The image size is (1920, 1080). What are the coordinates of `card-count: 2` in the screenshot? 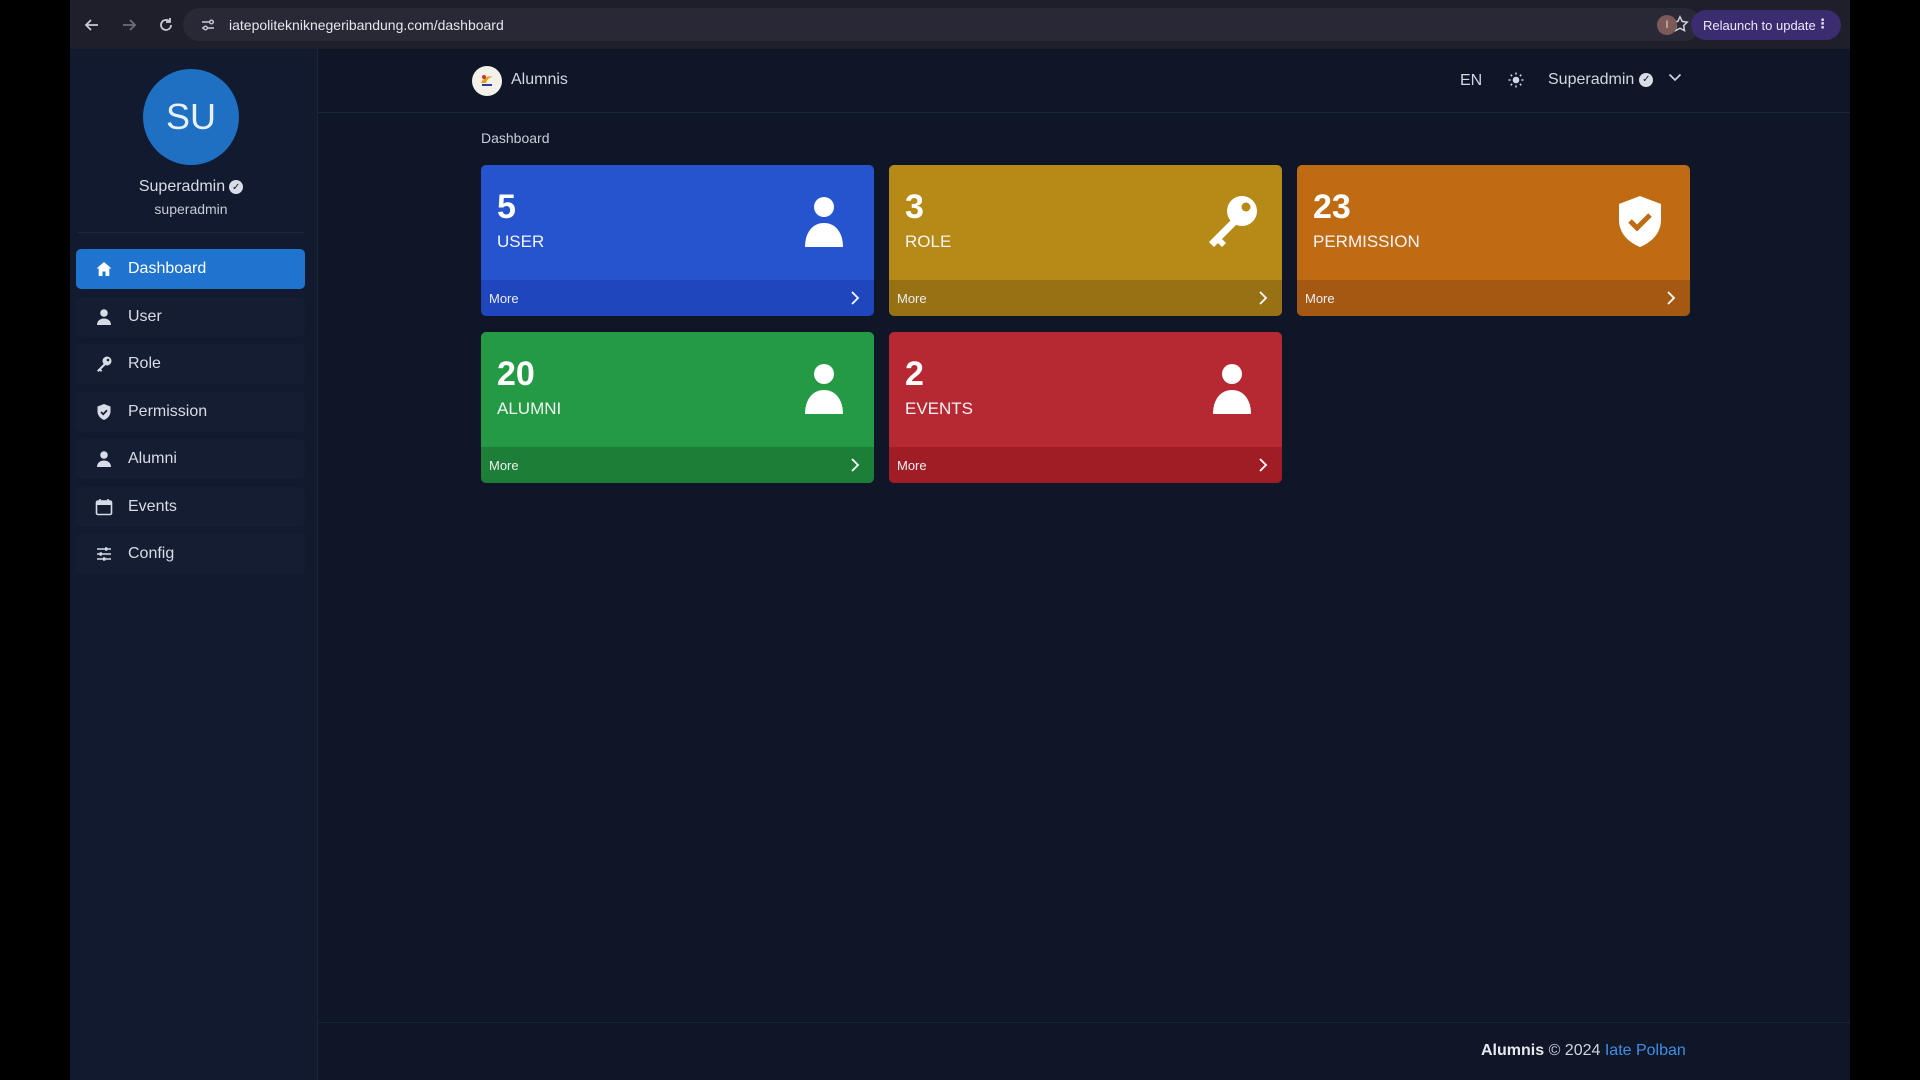 It's located at (914, 374).